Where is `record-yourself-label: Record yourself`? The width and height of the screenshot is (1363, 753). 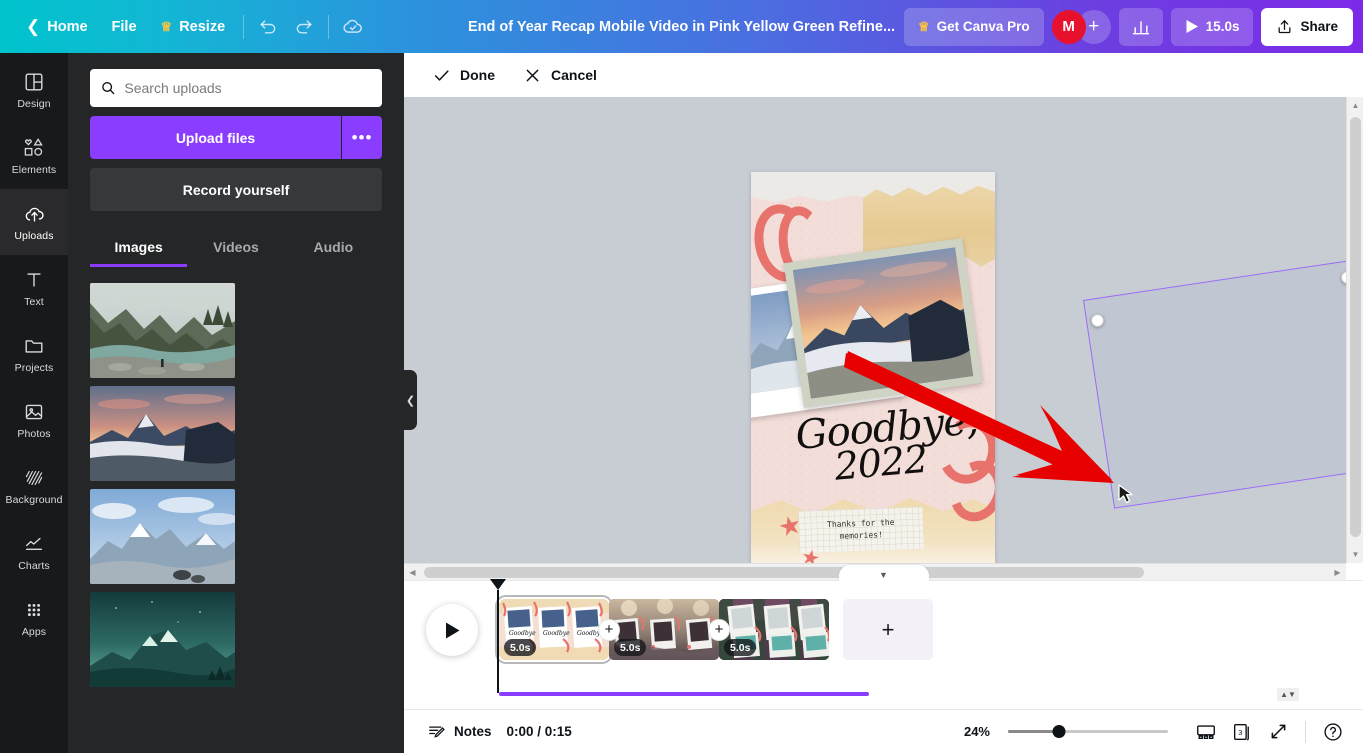 record-yourself-label: Record yourself is located at coordinates (236, 189).